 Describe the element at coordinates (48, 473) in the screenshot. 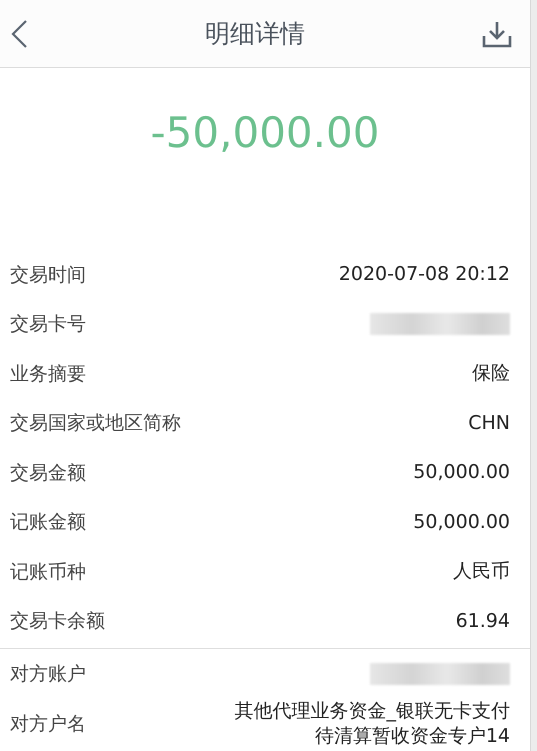

I see `field-label: 交易金额` at that location.